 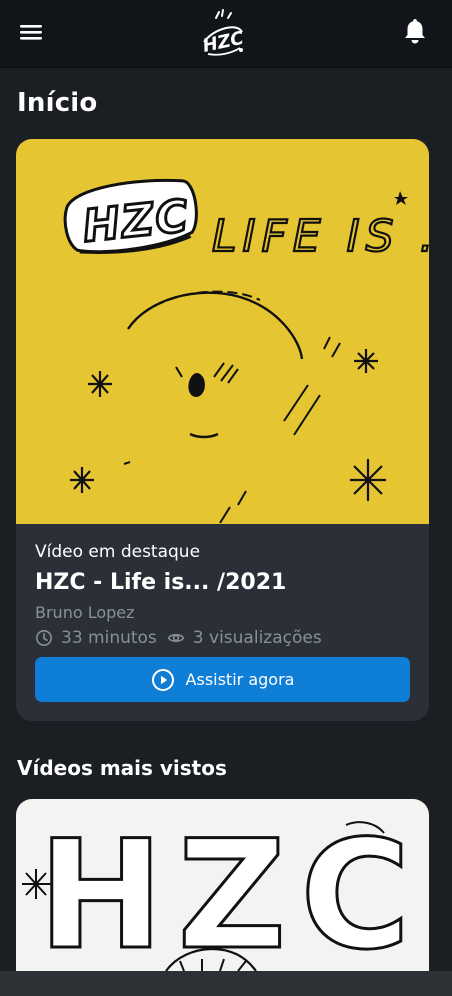 I want to click on bottom-system-bar, so click(x=226, y=983).